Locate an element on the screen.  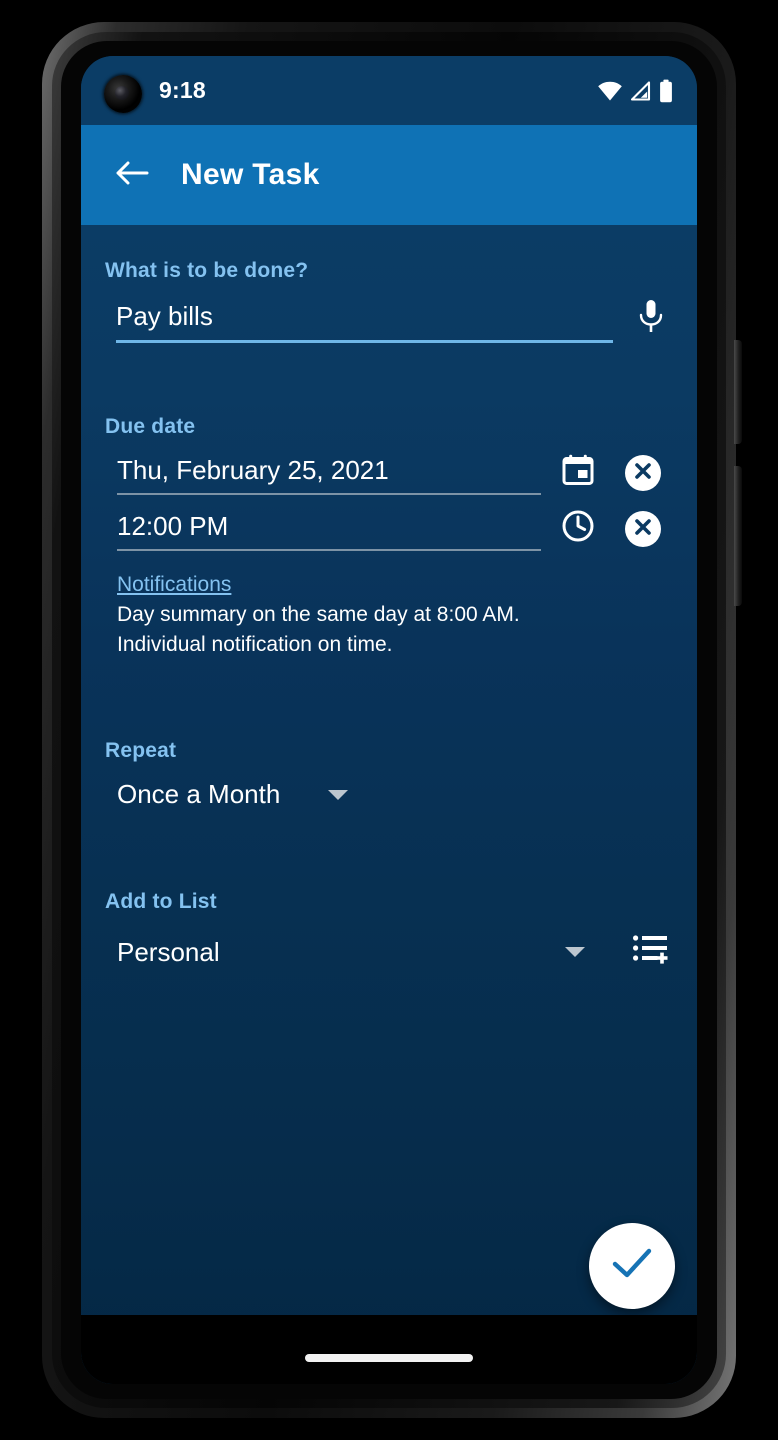
wifi-icon is located at coordinates (610, 91).